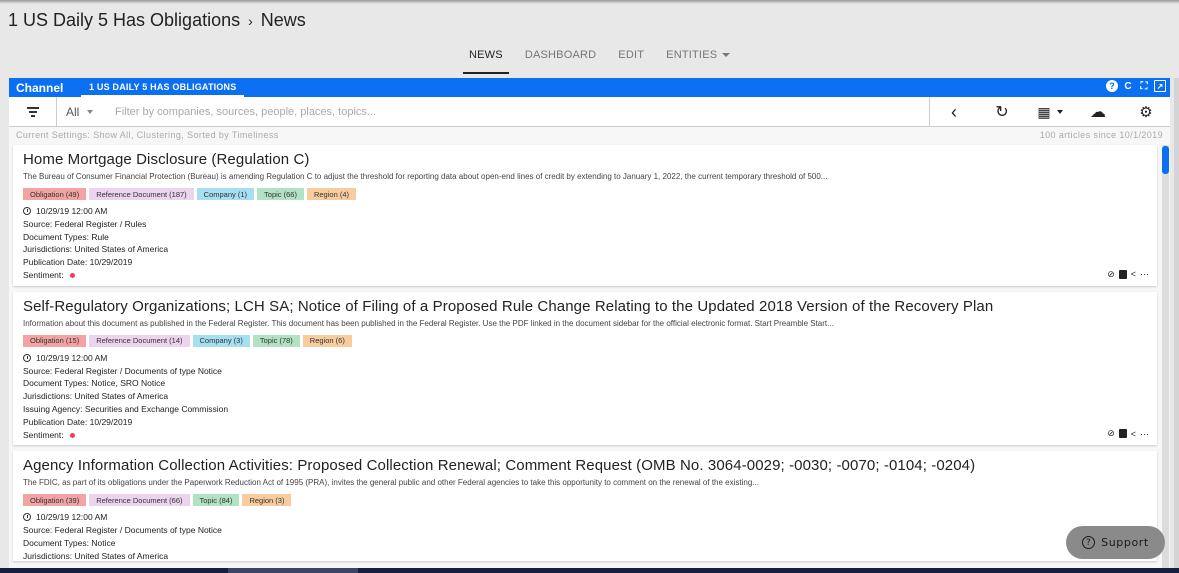 The width and height of the screenshot is (1179, 573). What do you see at coordinates (327, 340) in the screenshot?
I see `badge-region: Region (6)` at bounding box center [327, 340].